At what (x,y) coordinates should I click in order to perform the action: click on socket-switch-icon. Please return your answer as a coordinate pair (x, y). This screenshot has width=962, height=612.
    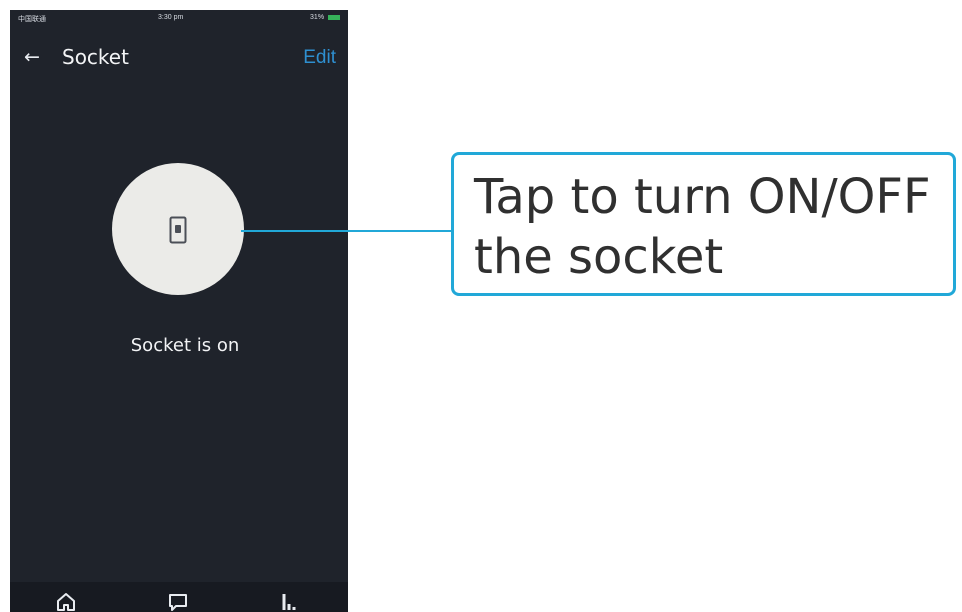
    Looking at the image, I should click on (178, 230).